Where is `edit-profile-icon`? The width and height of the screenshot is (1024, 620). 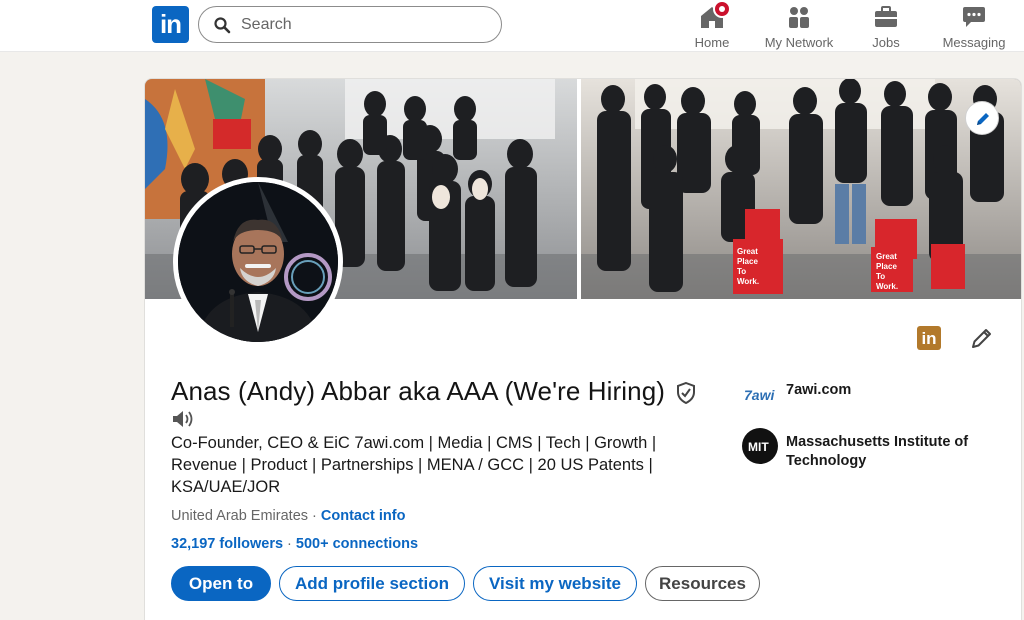
edit-profile-icon is located at coordinates (982, 338).